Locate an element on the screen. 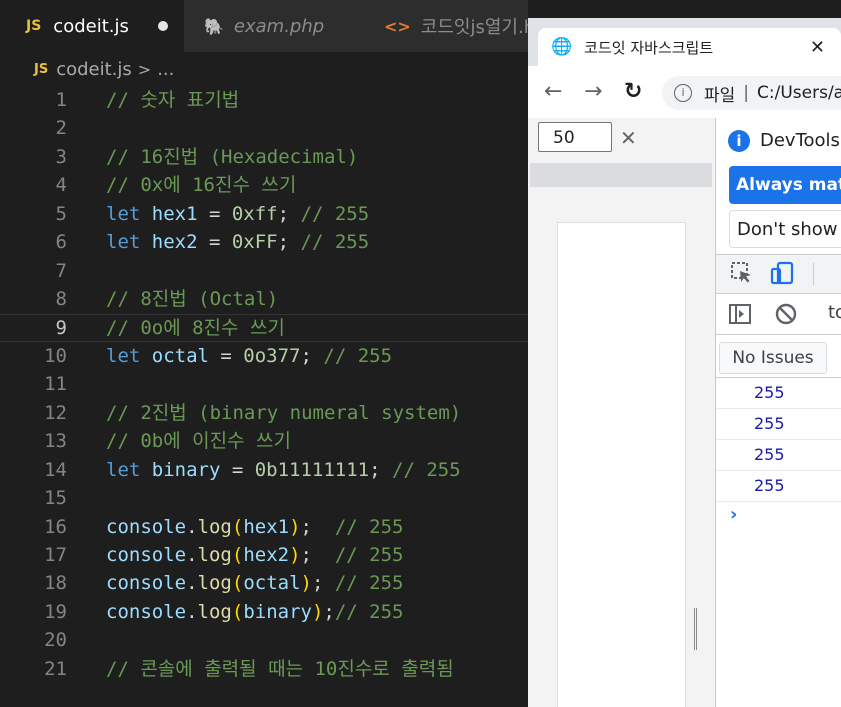 This screenshot has width=841, height=707. code-text: // 8진법 (Octal) is located at coordinates (192, 299).